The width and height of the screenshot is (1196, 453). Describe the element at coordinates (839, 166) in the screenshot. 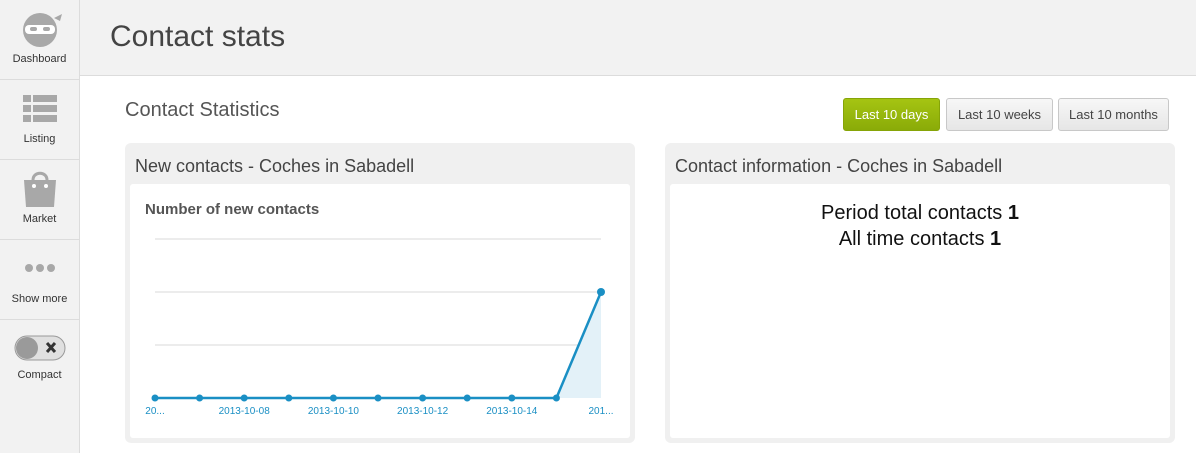

I see `panel-title: Contact information - Coches in Sabadell` at that location.